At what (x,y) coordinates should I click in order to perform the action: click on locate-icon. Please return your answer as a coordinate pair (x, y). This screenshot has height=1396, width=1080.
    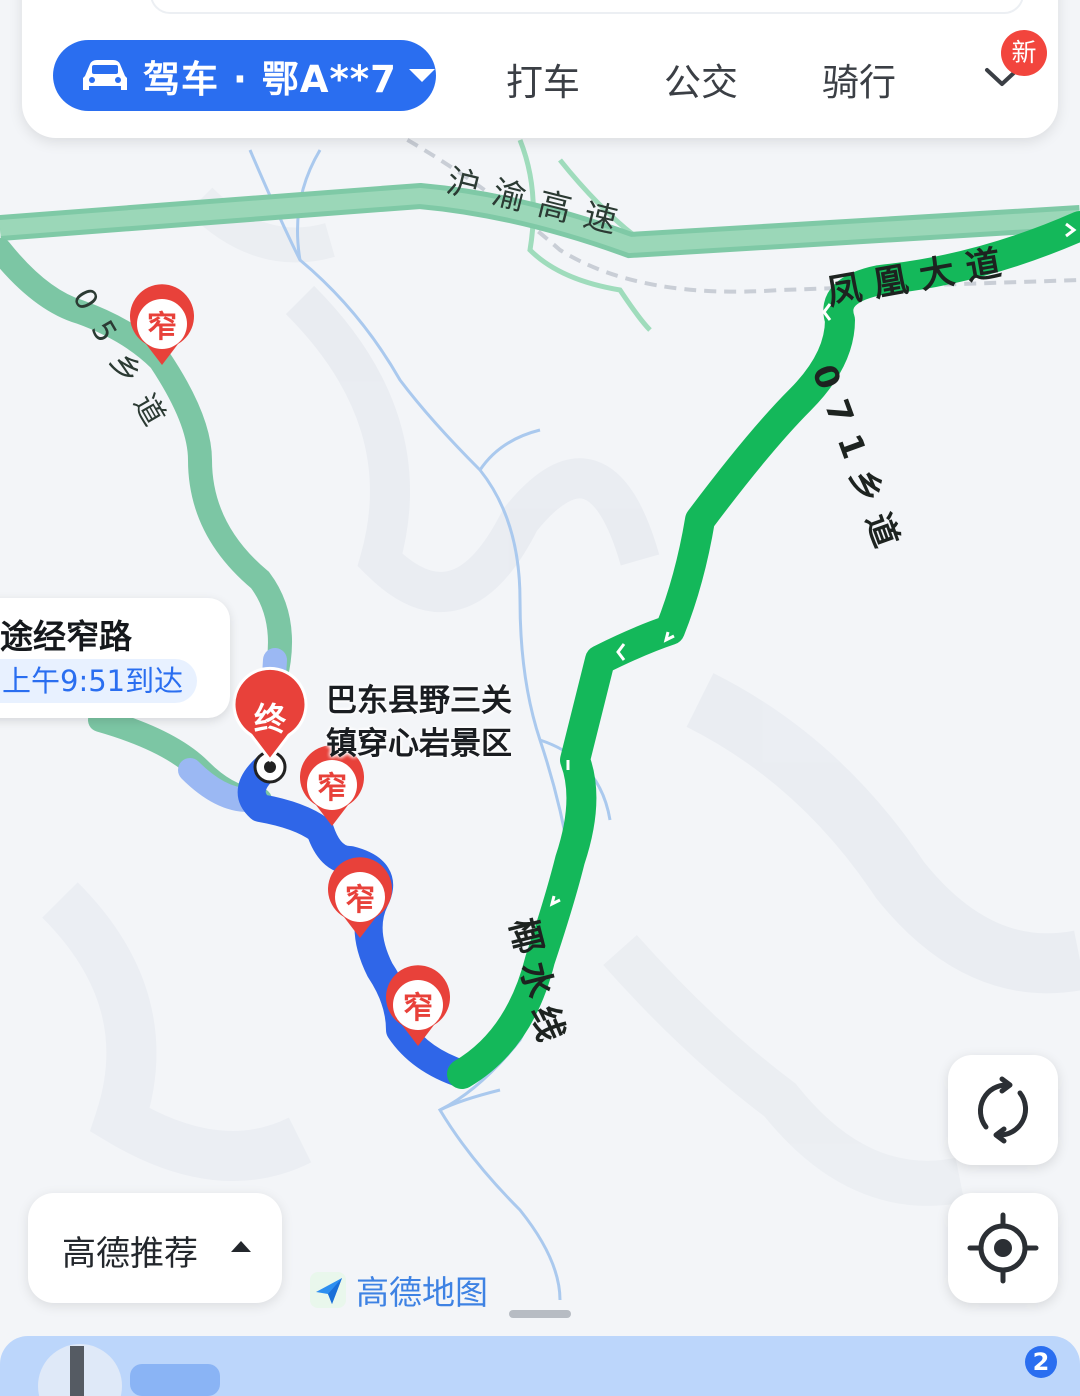
    Looking at the image, I should click on (1003, 1248).